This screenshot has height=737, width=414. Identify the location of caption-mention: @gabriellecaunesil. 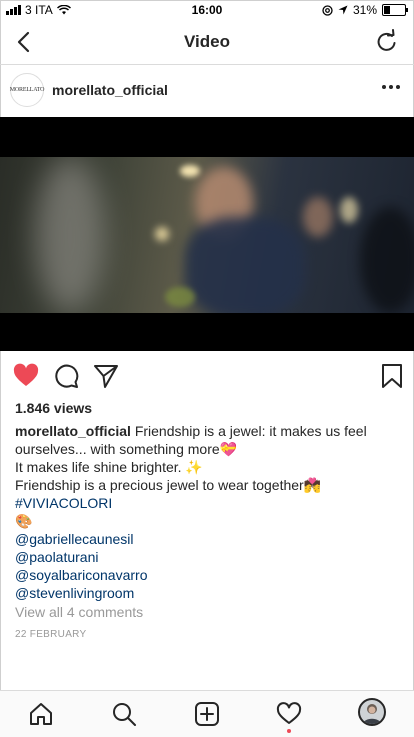
(209, 539).